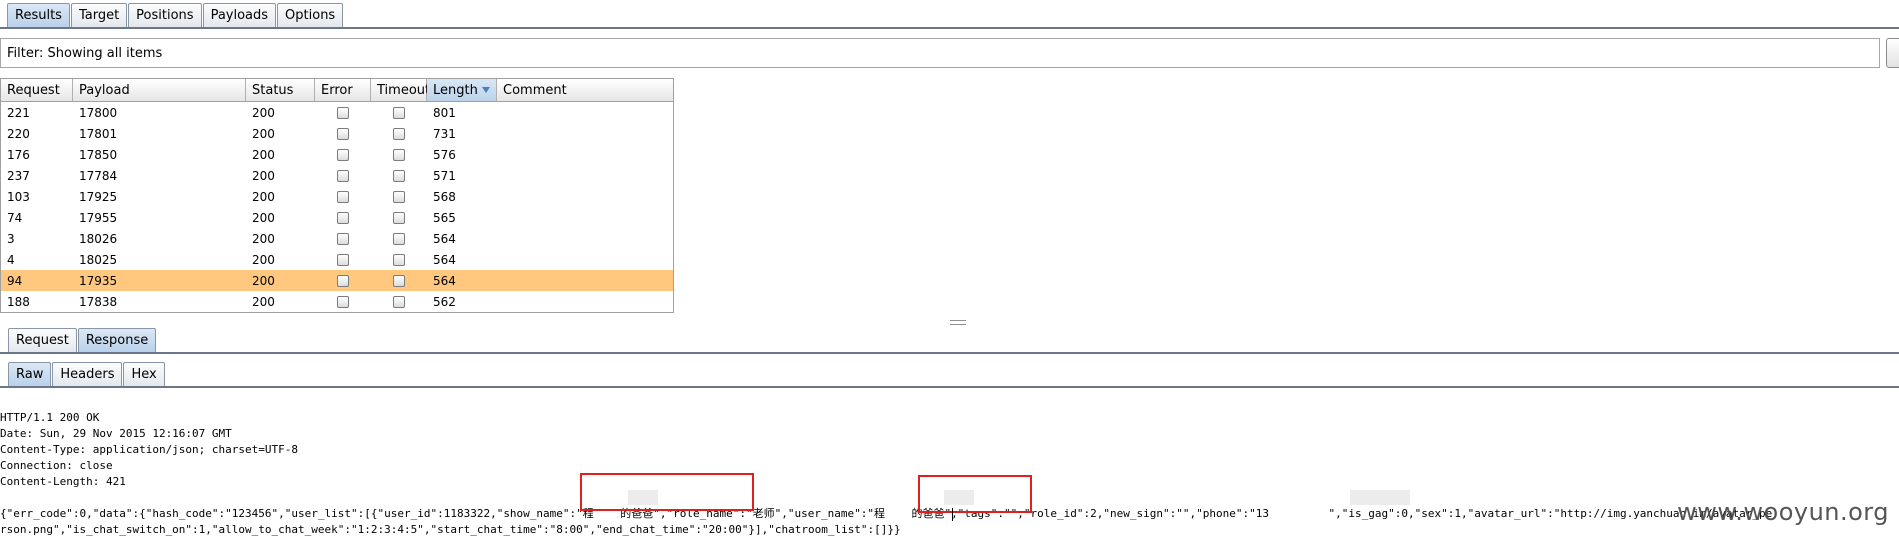 The image size is (1899, 554). I want to click on payload-cell: 17801, so click(98, 133).